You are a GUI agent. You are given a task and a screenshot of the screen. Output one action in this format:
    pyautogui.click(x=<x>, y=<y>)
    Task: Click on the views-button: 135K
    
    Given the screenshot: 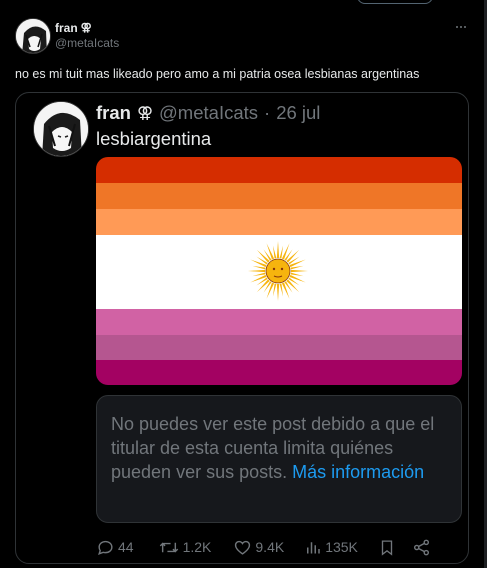 What is the action you would take?
    pyautogui.click(x=331, y=547)
    